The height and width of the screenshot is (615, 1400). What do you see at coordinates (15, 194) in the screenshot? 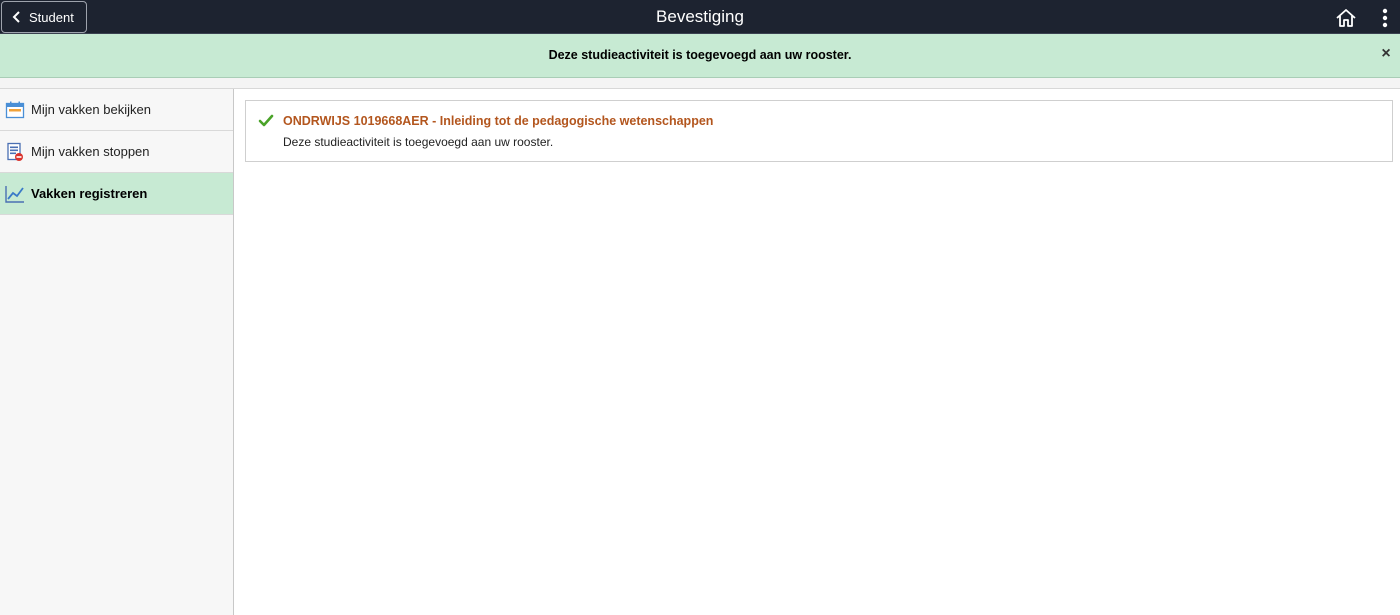
I see `trend-chart-icon` at bounding box center [15, 194].